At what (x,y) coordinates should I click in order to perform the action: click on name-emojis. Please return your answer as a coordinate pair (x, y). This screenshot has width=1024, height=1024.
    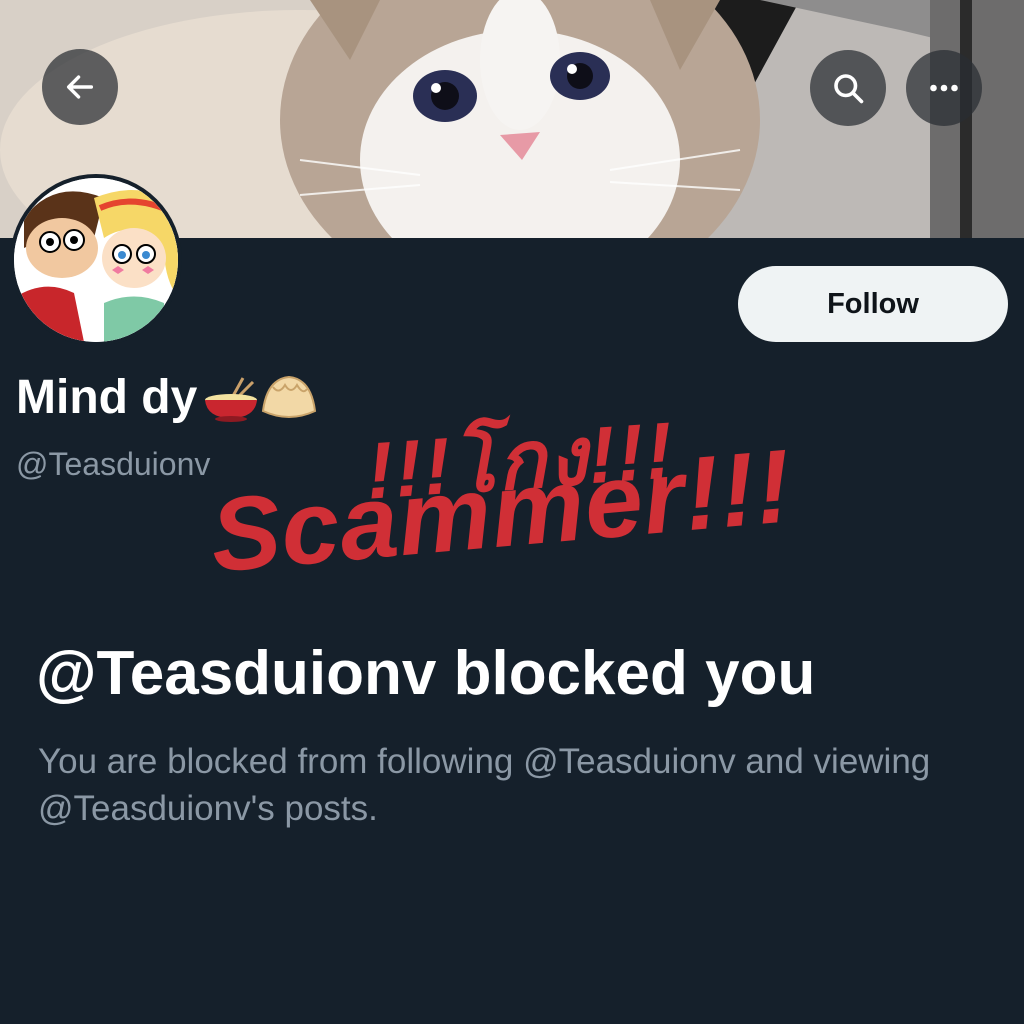
    Looking at the image, I should click on (261, 398).